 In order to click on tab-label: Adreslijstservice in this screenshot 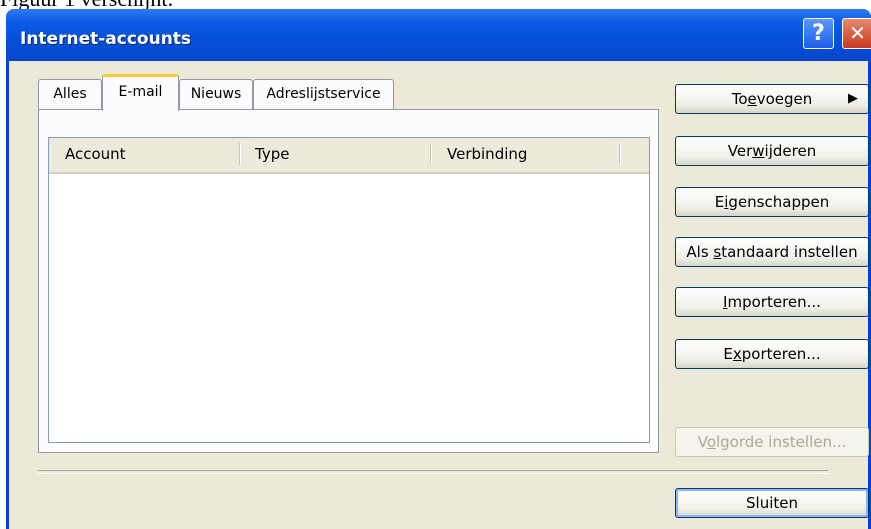, I will do `click(323, 94)`.